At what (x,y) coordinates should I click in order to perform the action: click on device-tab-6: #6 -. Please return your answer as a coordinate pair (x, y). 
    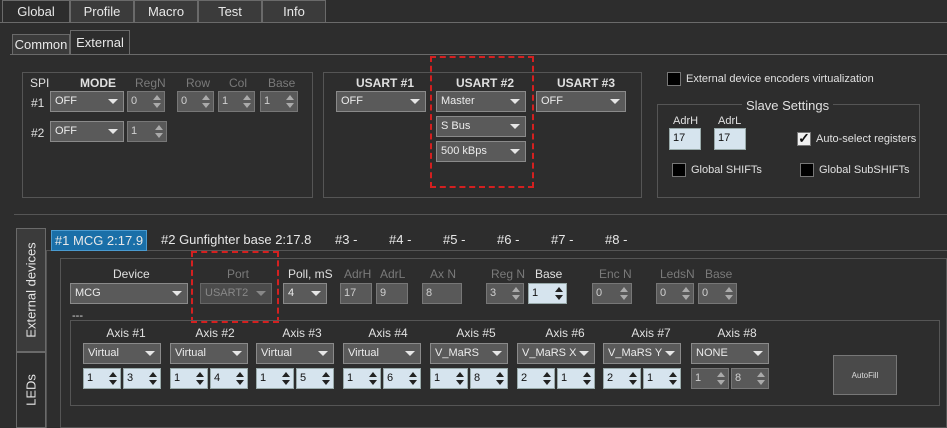
    Looking at the image, I should click on (508, 239).